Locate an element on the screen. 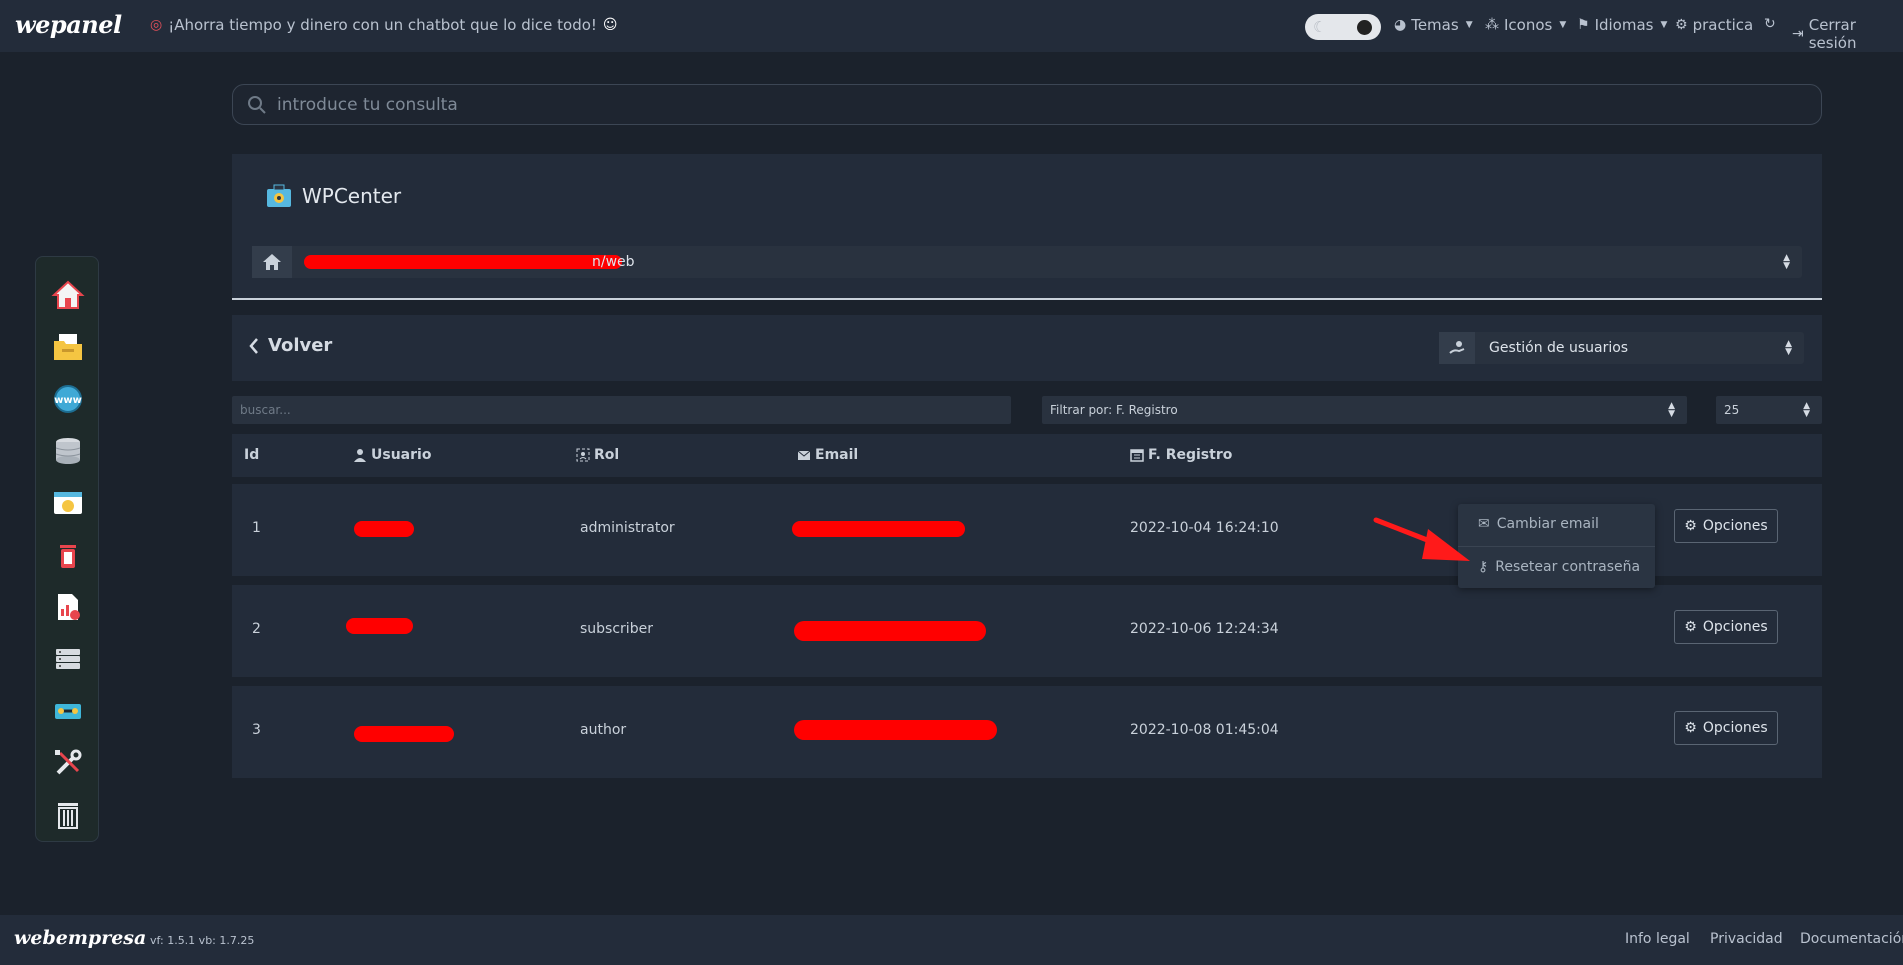  wpcenter-icon is located at coordinates (279, 195).